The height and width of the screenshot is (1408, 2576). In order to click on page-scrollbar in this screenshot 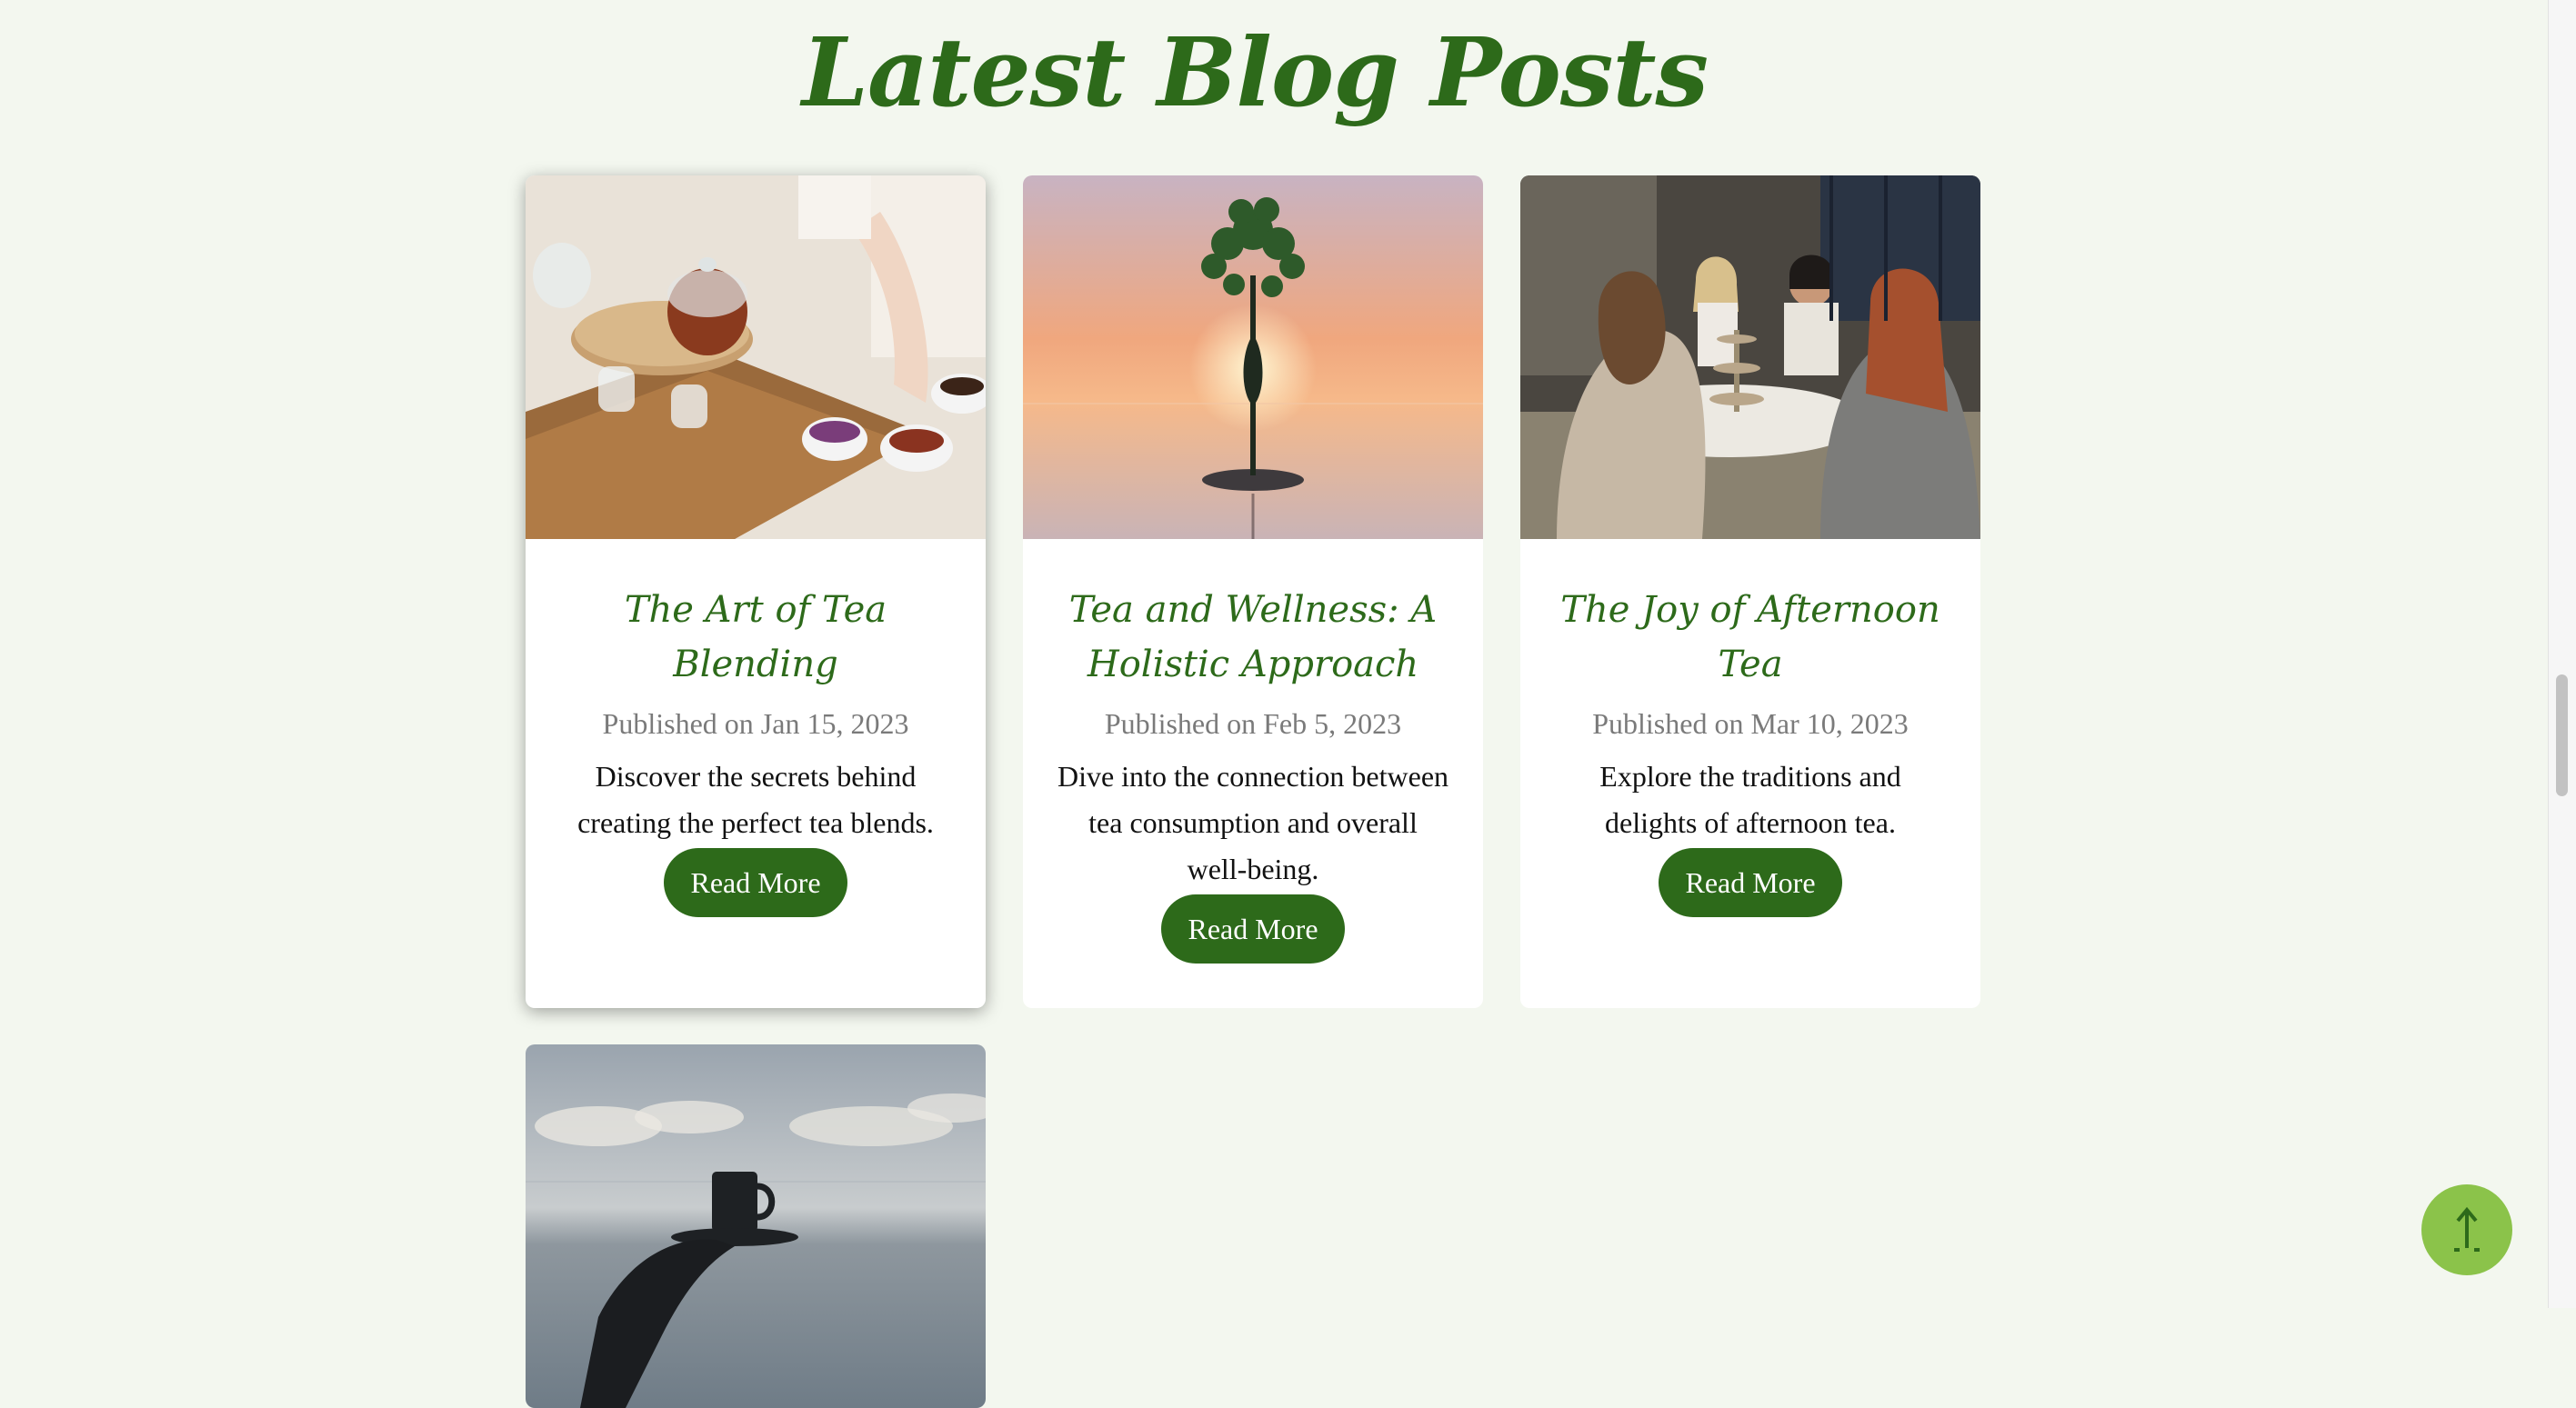, I will do `click(2562, 654)`.